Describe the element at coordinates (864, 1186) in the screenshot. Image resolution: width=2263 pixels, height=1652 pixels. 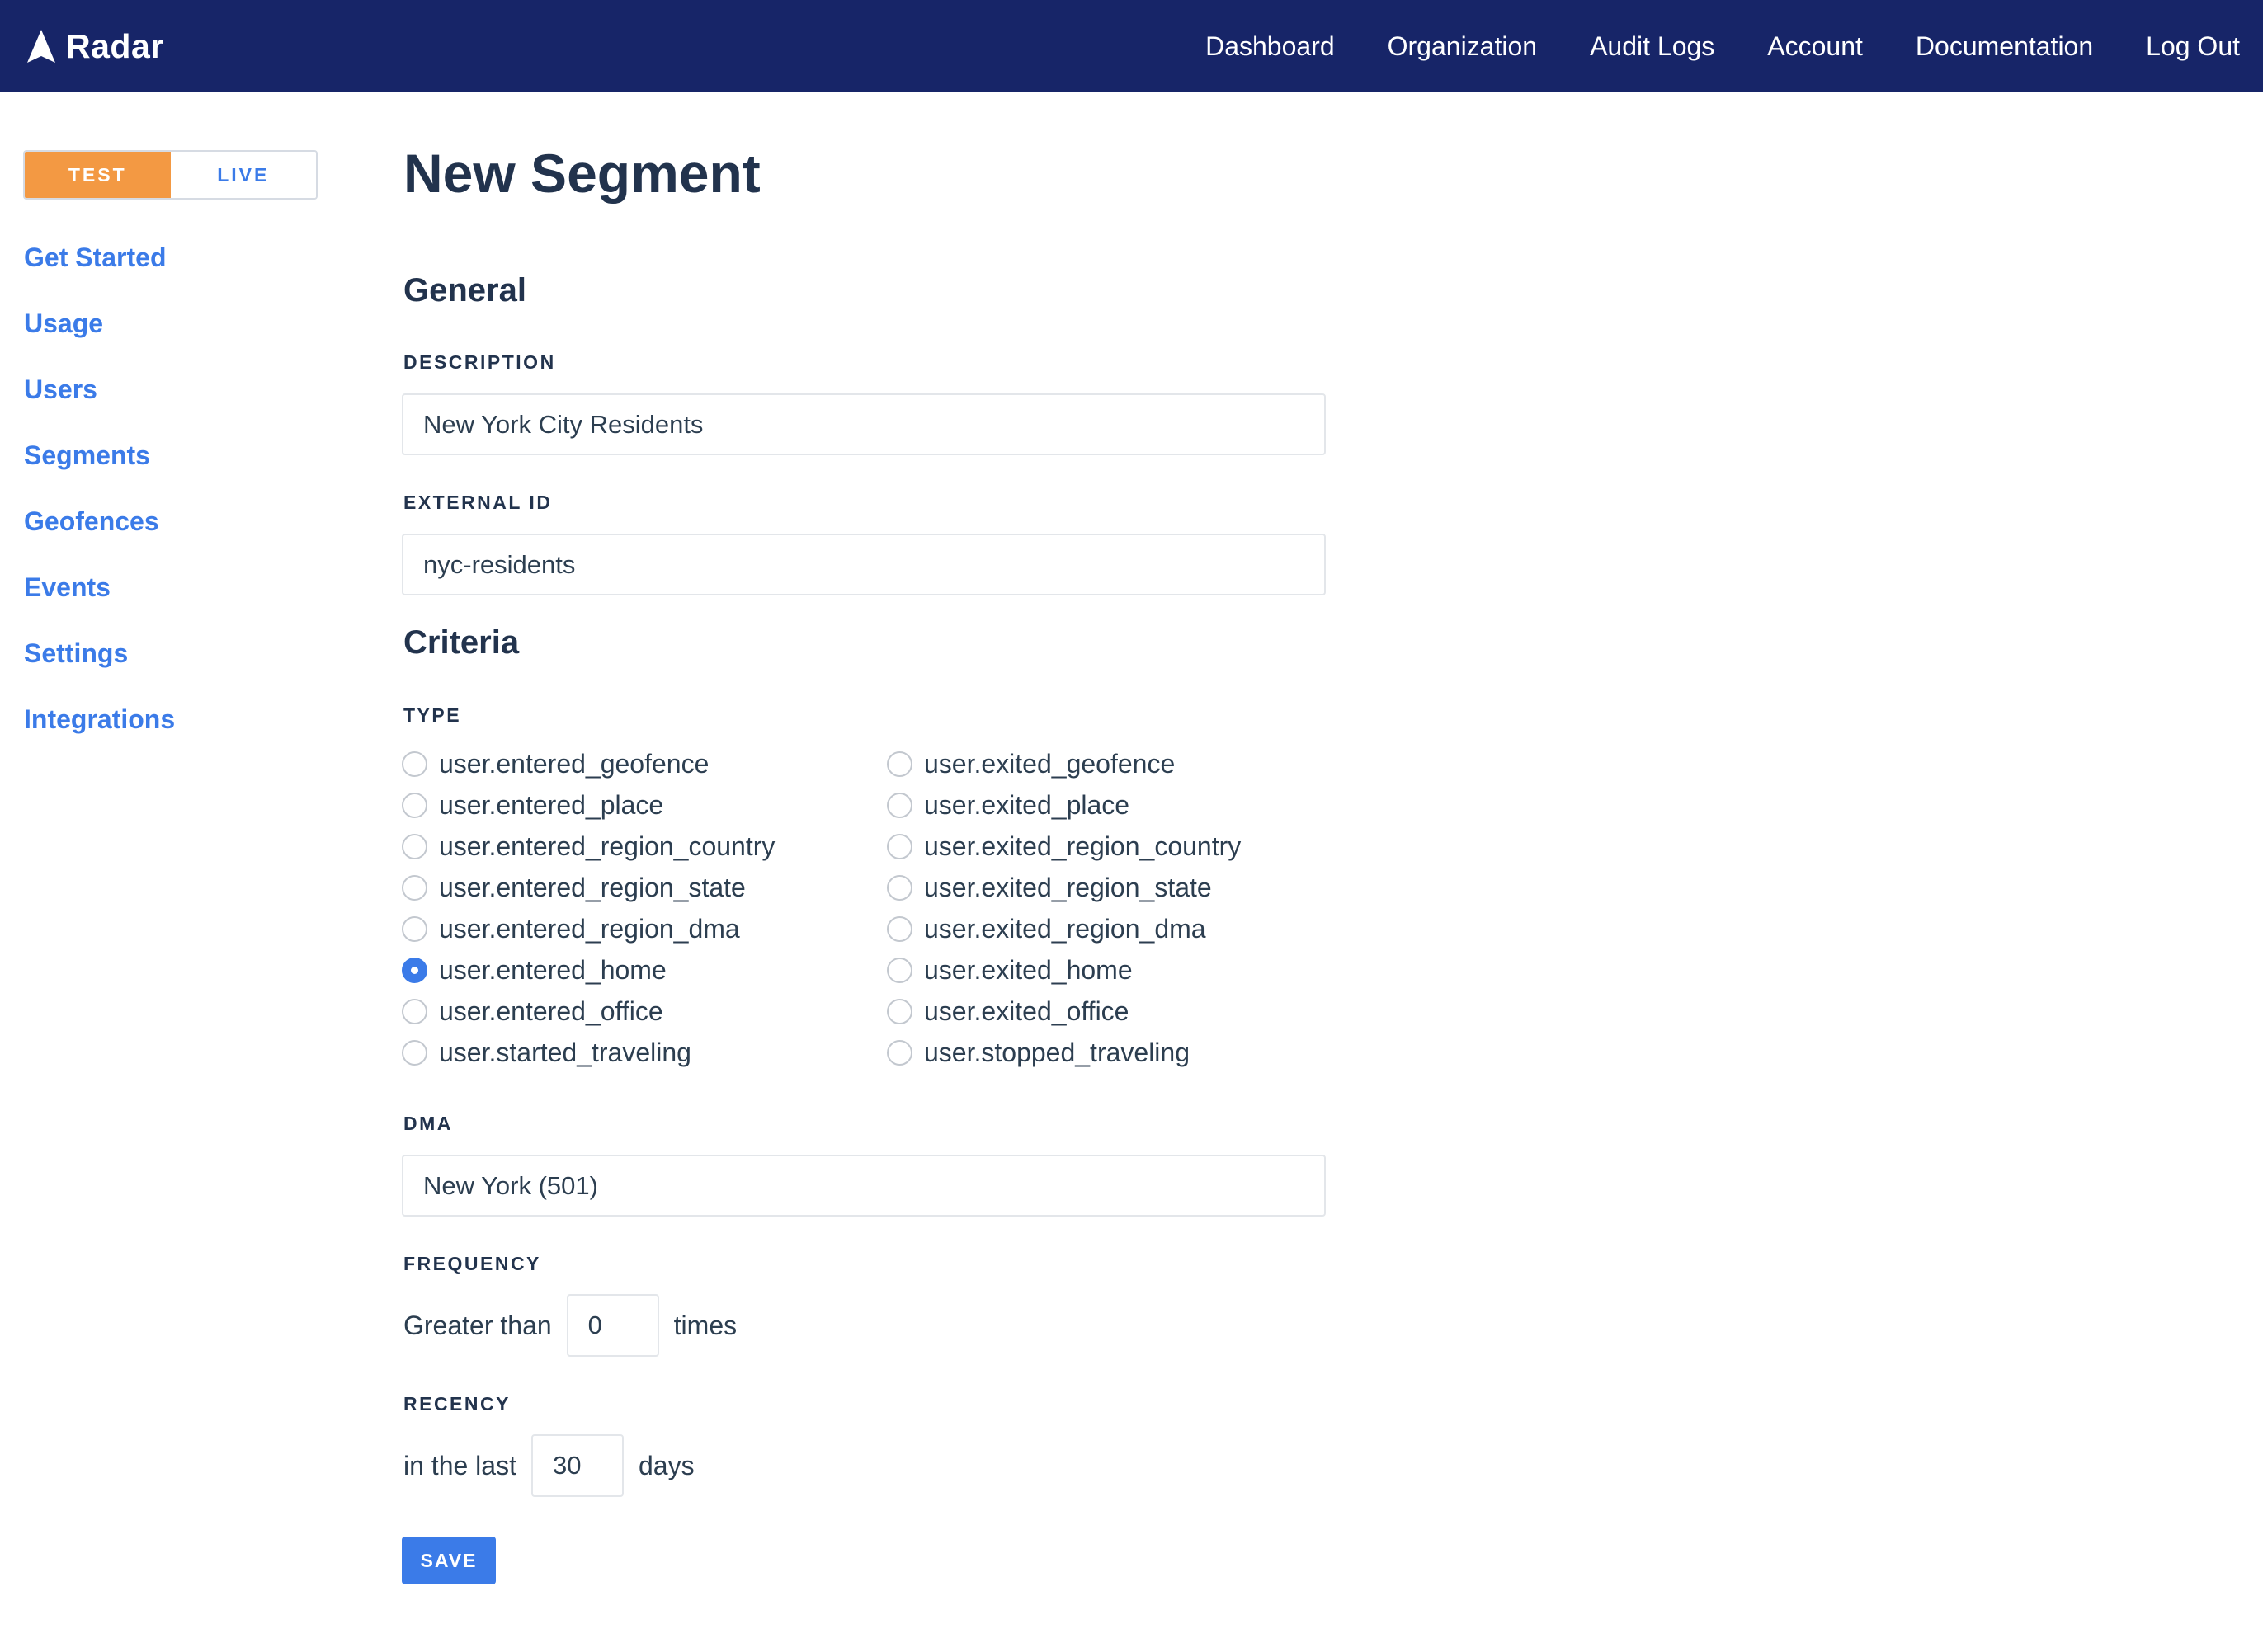
I see `dma-input` at that location.